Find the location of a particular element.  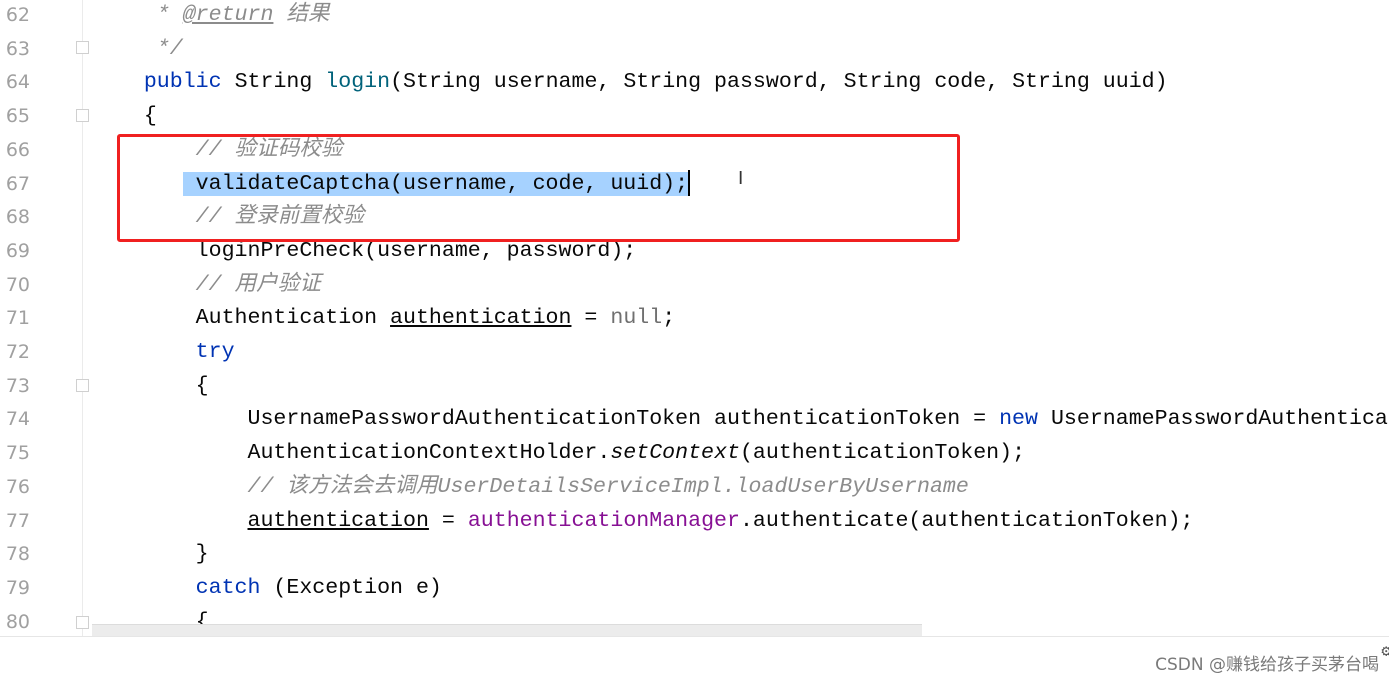

code-token: public is located at coordinates (182, 82).